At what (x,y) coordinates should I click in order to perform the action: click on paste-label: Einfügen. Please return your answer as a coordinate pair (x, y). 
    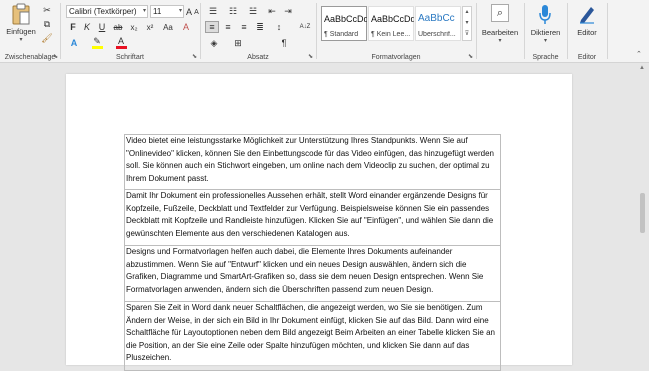
    Looking at the image, I should click on (21, 31).